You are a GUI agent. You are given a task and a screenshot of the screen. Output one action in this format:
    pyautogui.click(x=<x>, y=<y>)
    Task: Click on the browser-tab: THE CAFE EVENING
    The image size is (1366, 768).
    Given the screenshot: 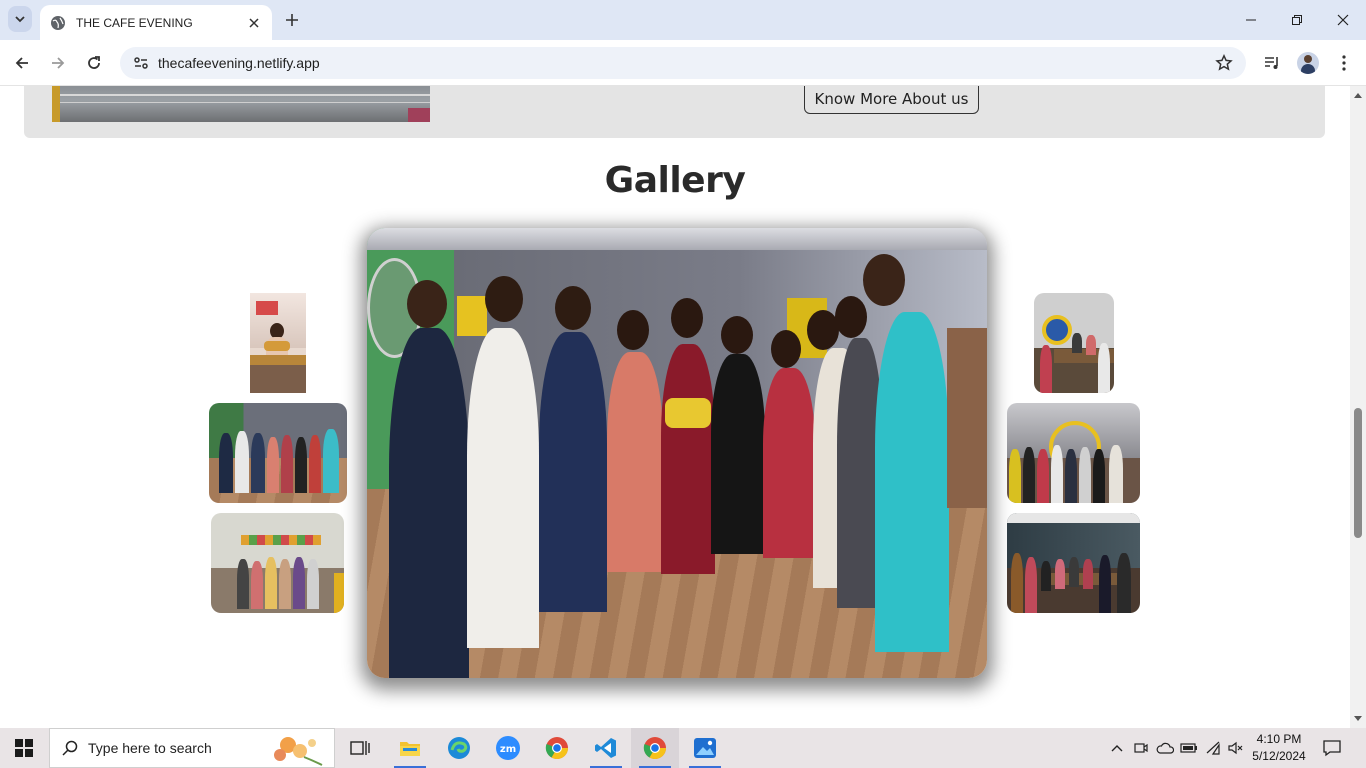 What is the action you would take?
    pyautogui.click(x=156, y=22)
    